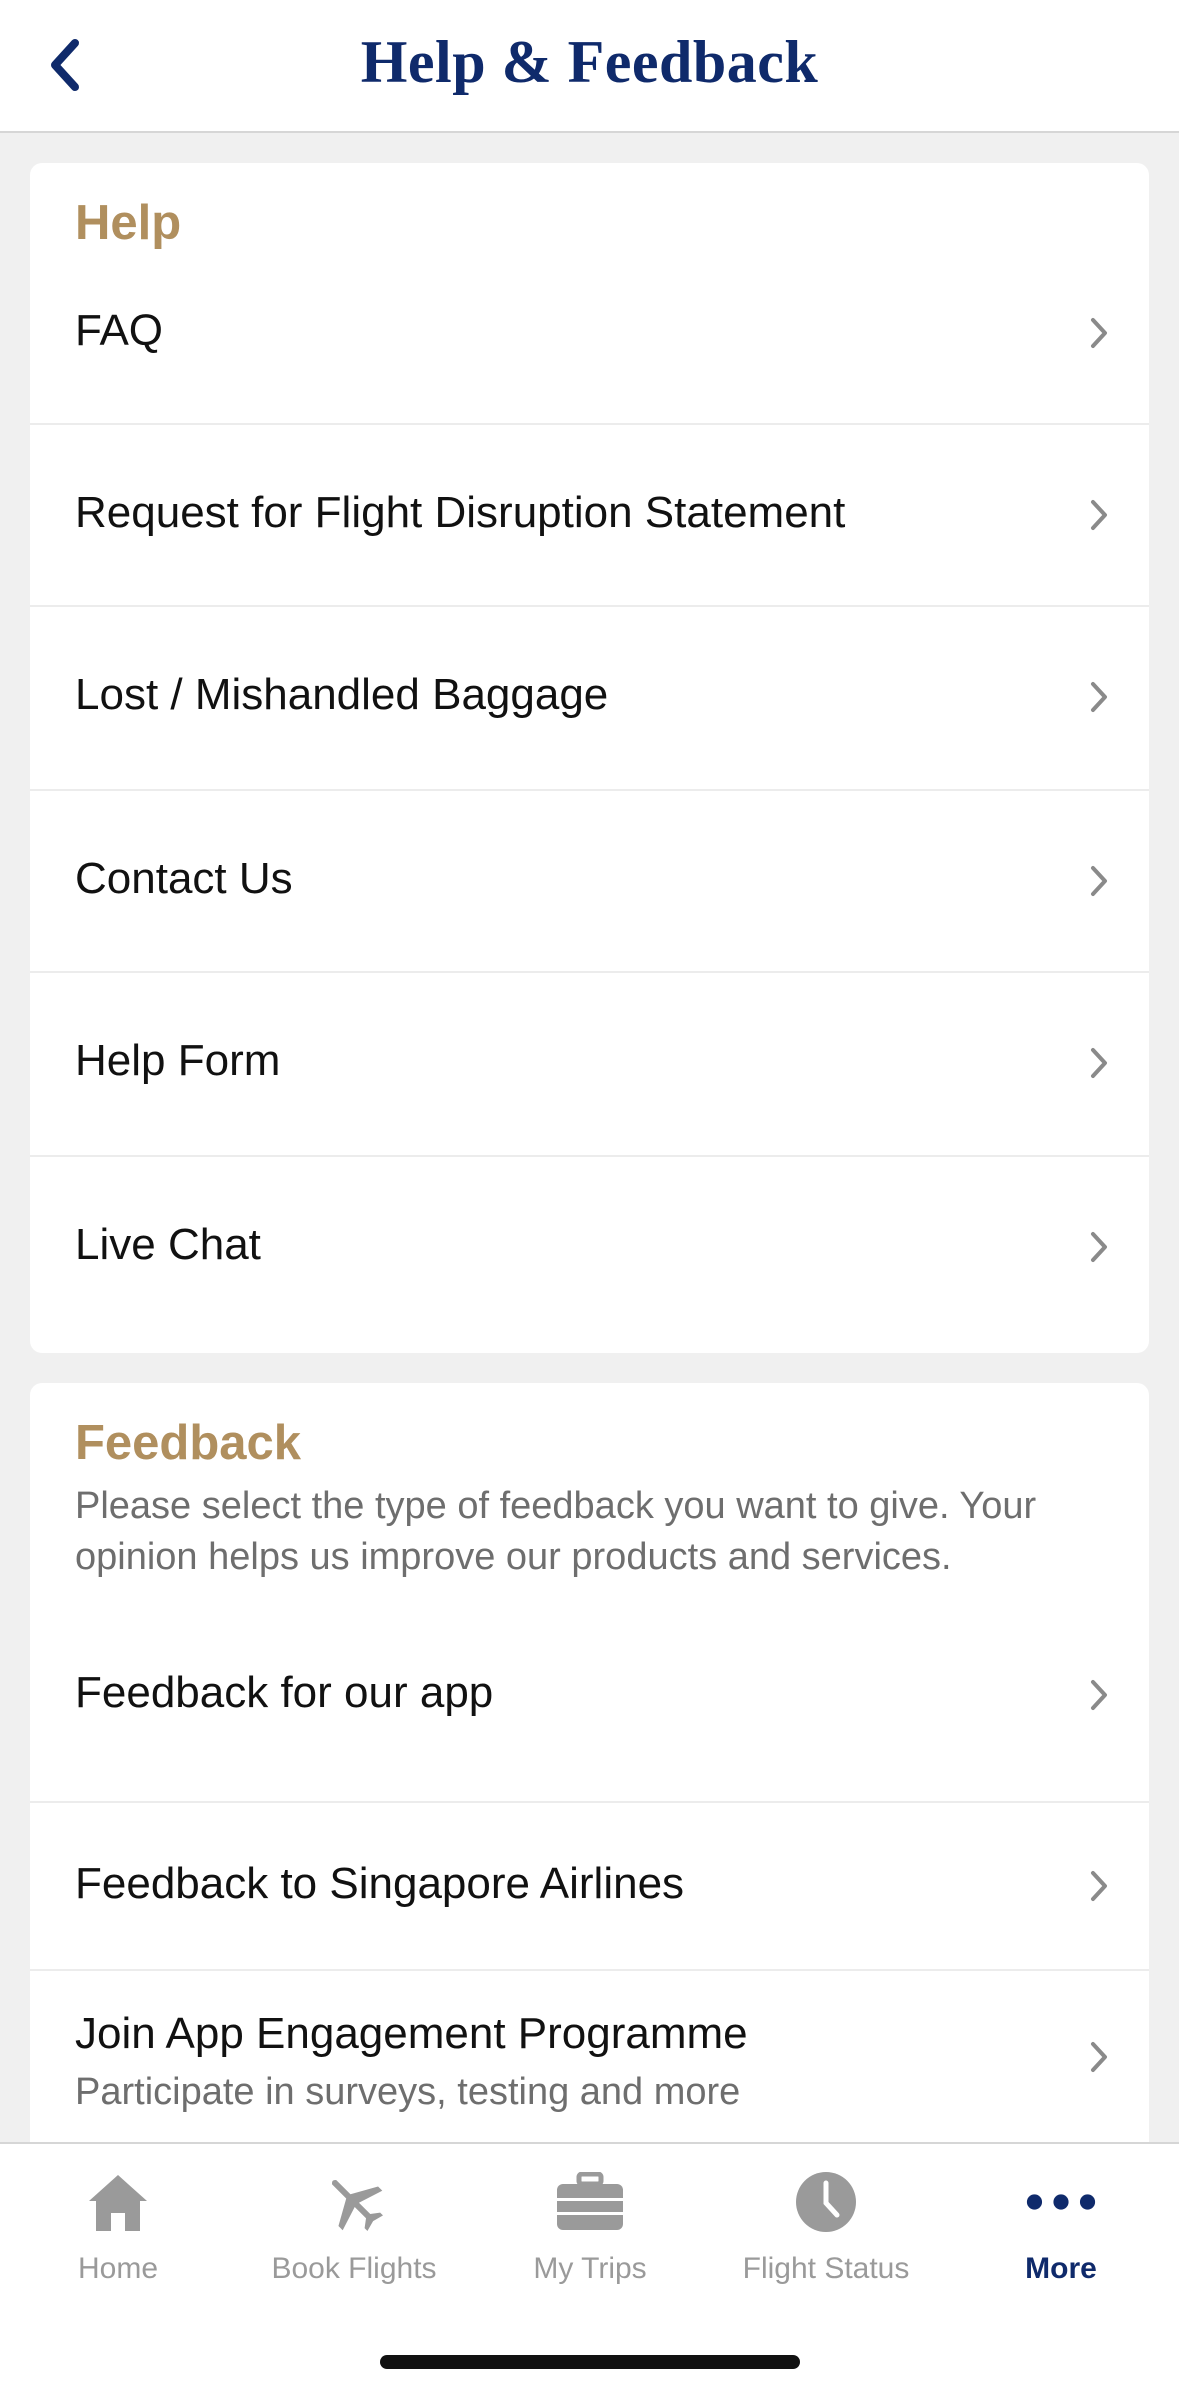 Image resolution: width=1179 pixels, height=2396 pixels. Describe the element at coordinates (589, 882) in the screenshot. I see `help-item-contact-us: Contact Us` at that location.